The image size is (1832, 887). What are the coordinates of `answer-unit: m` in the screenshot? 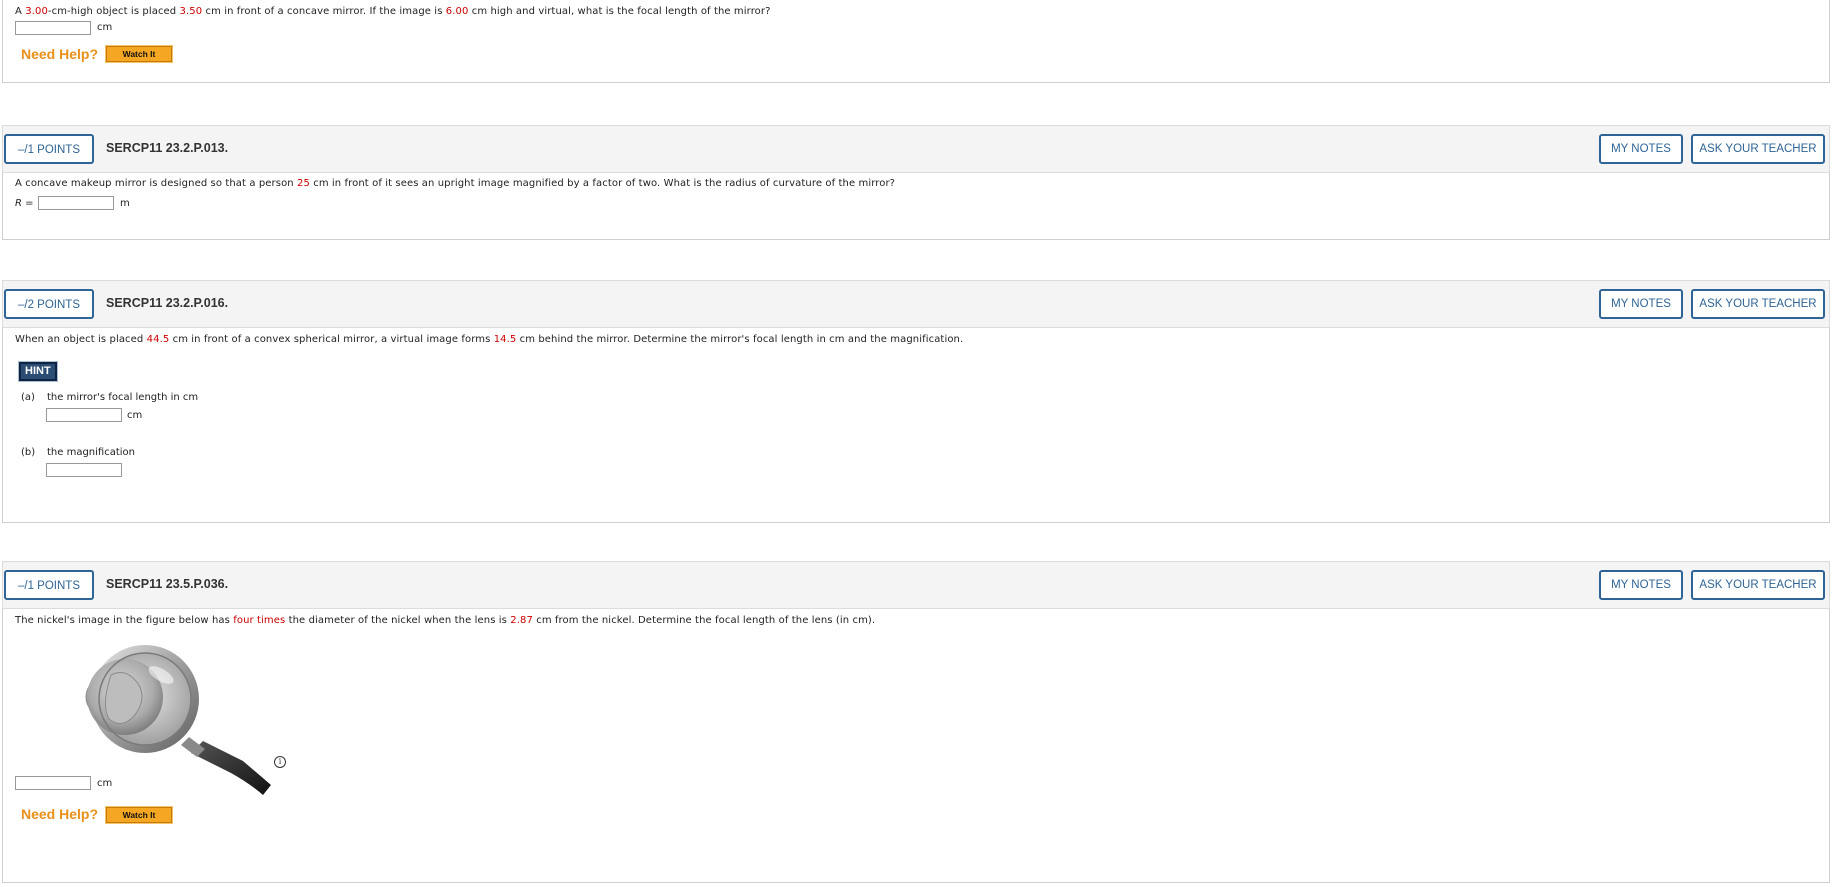 It's located at (125, 203).